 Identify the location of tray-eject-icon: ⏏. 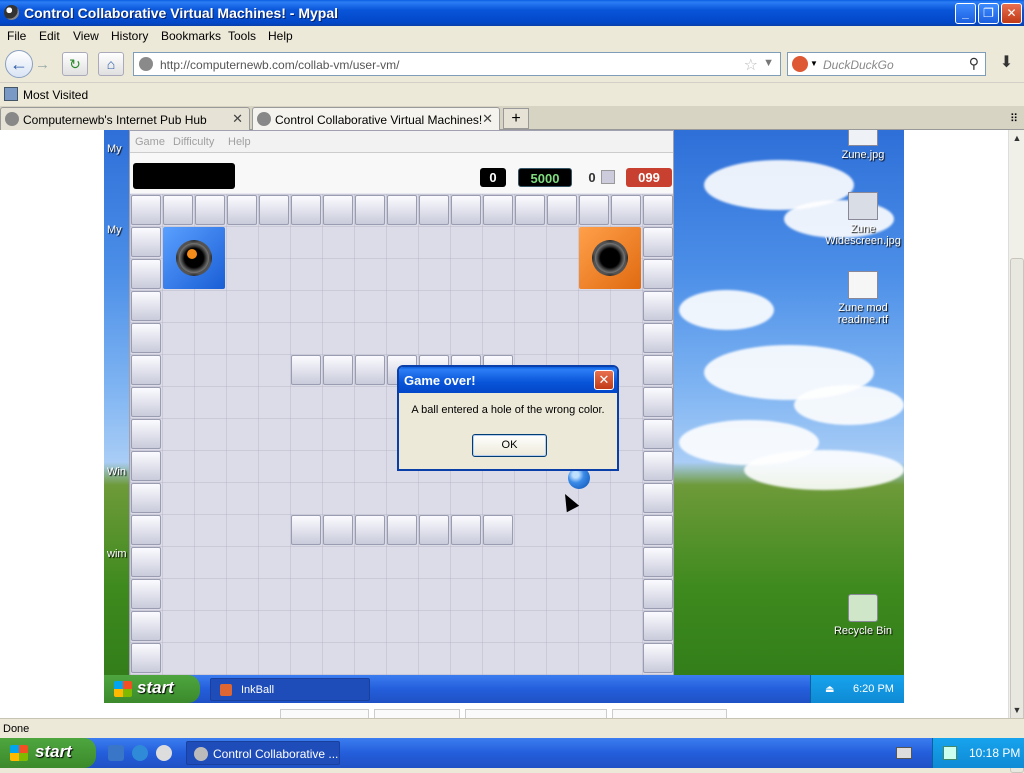
(829, 689).